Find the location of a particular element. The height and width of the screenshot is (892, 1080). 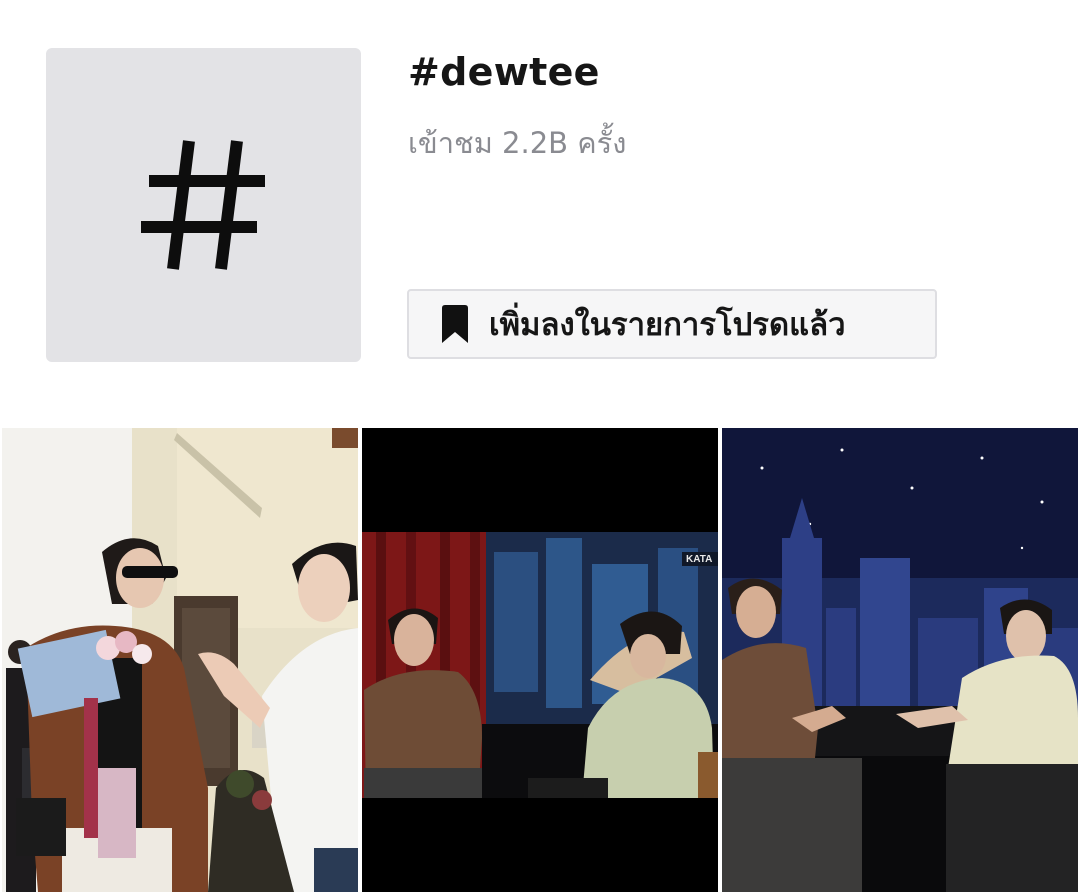

hashtag-title: #dewtee is located at coordinates (504, 72).